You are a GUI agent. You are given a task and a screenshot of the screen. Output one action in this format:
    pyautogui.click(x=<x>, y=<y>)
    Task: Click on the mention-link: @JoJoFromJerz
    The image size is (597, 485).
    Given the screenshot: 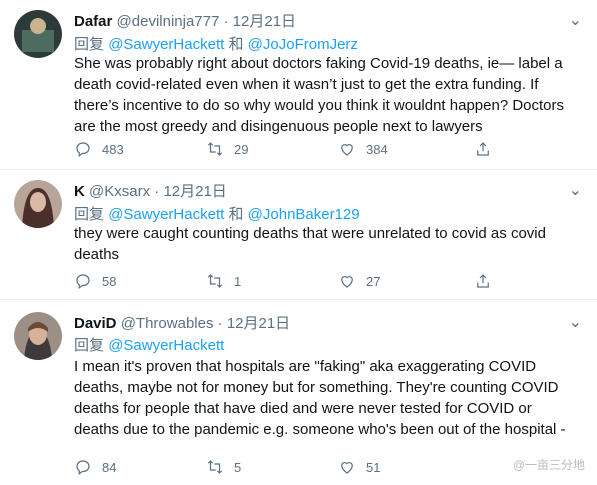 What is the action you would take?
    pyautogui.click(x=303, y=44)
    